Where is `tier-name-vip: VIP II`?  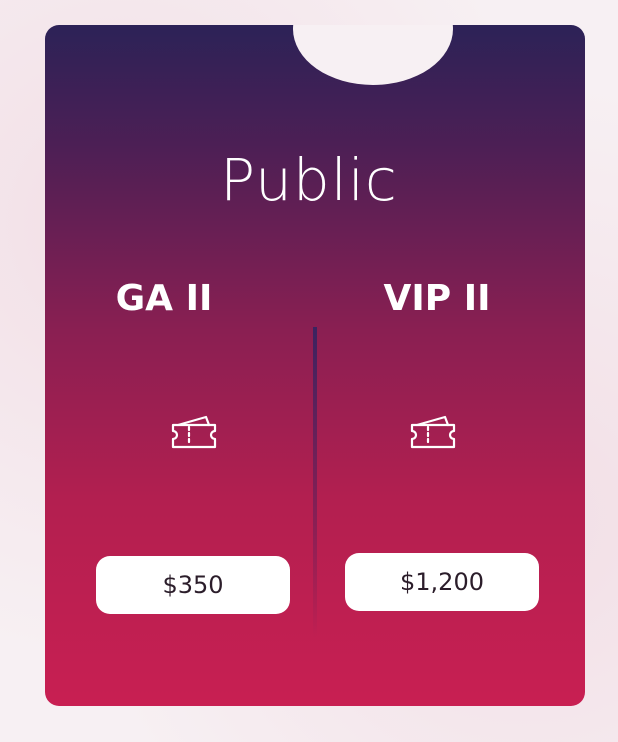
tier-name-vip: VIP II is located at coordinates (437, 298).